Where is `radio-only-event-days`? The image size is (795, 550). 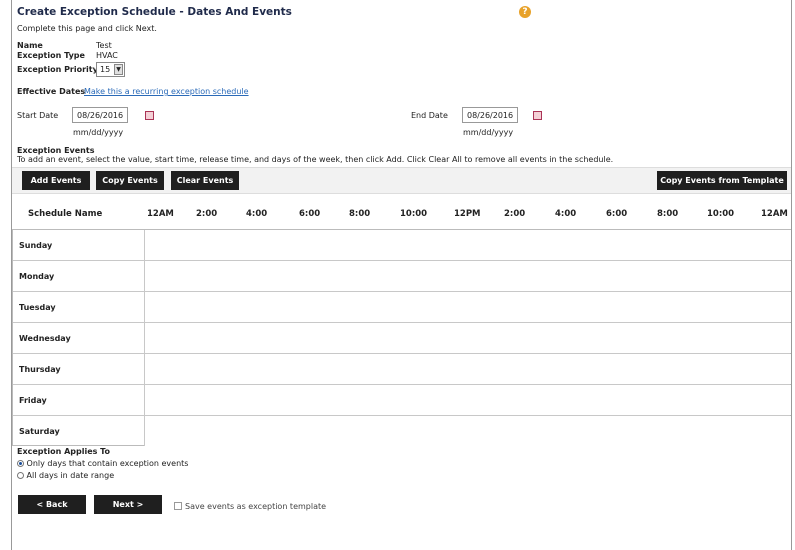
radio-only-event-days is located at coordinates (20, 463).